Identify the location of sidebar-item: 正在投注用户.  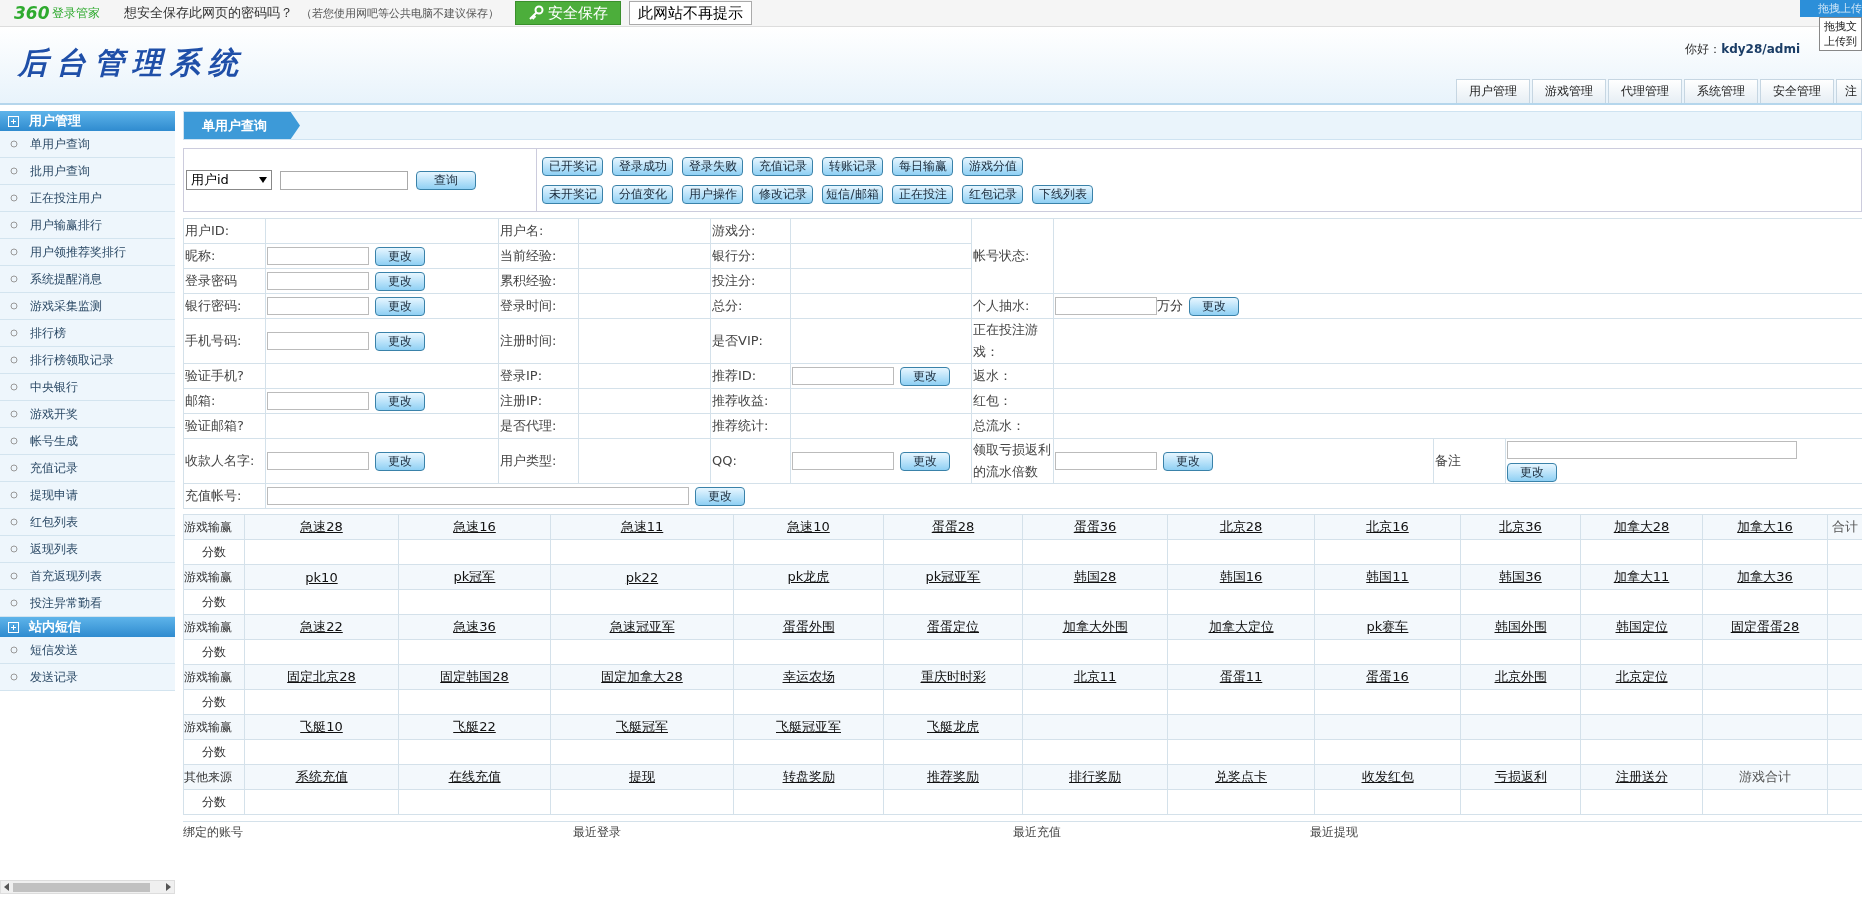
(87, 198).